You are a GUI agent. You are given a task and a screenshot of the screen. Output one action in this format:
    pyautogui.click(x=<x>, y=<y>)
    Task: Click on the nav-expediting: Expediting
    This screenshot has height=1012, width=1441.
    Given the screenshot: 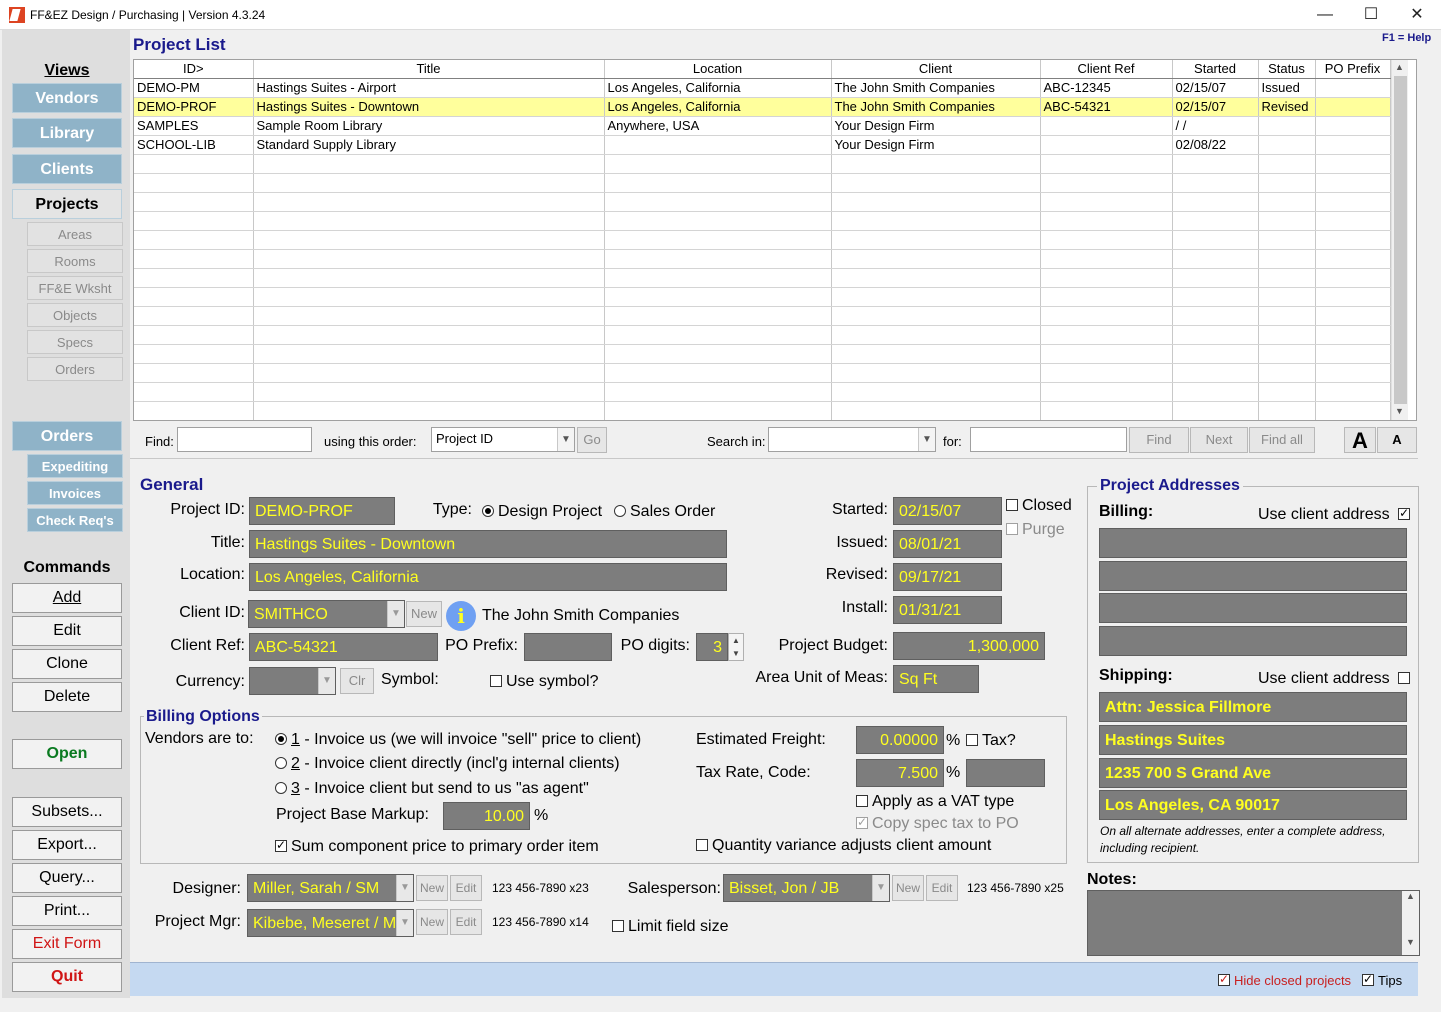 What is the action you would take?
    pyautogui.click(x=75, y=466)
    